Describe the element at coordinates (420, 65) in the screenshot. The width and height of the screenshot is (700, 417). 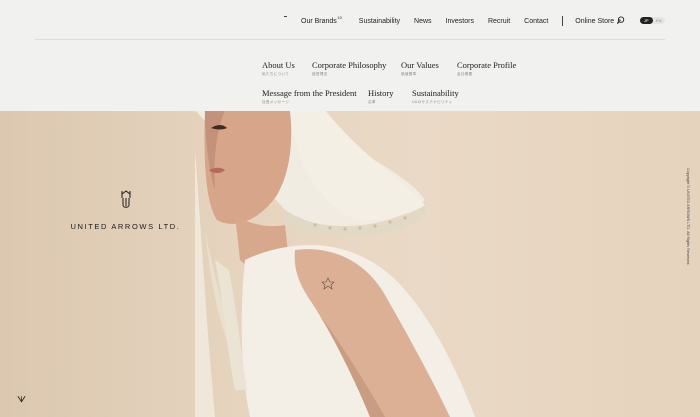
I see `menu-label: Our Values` at that location.